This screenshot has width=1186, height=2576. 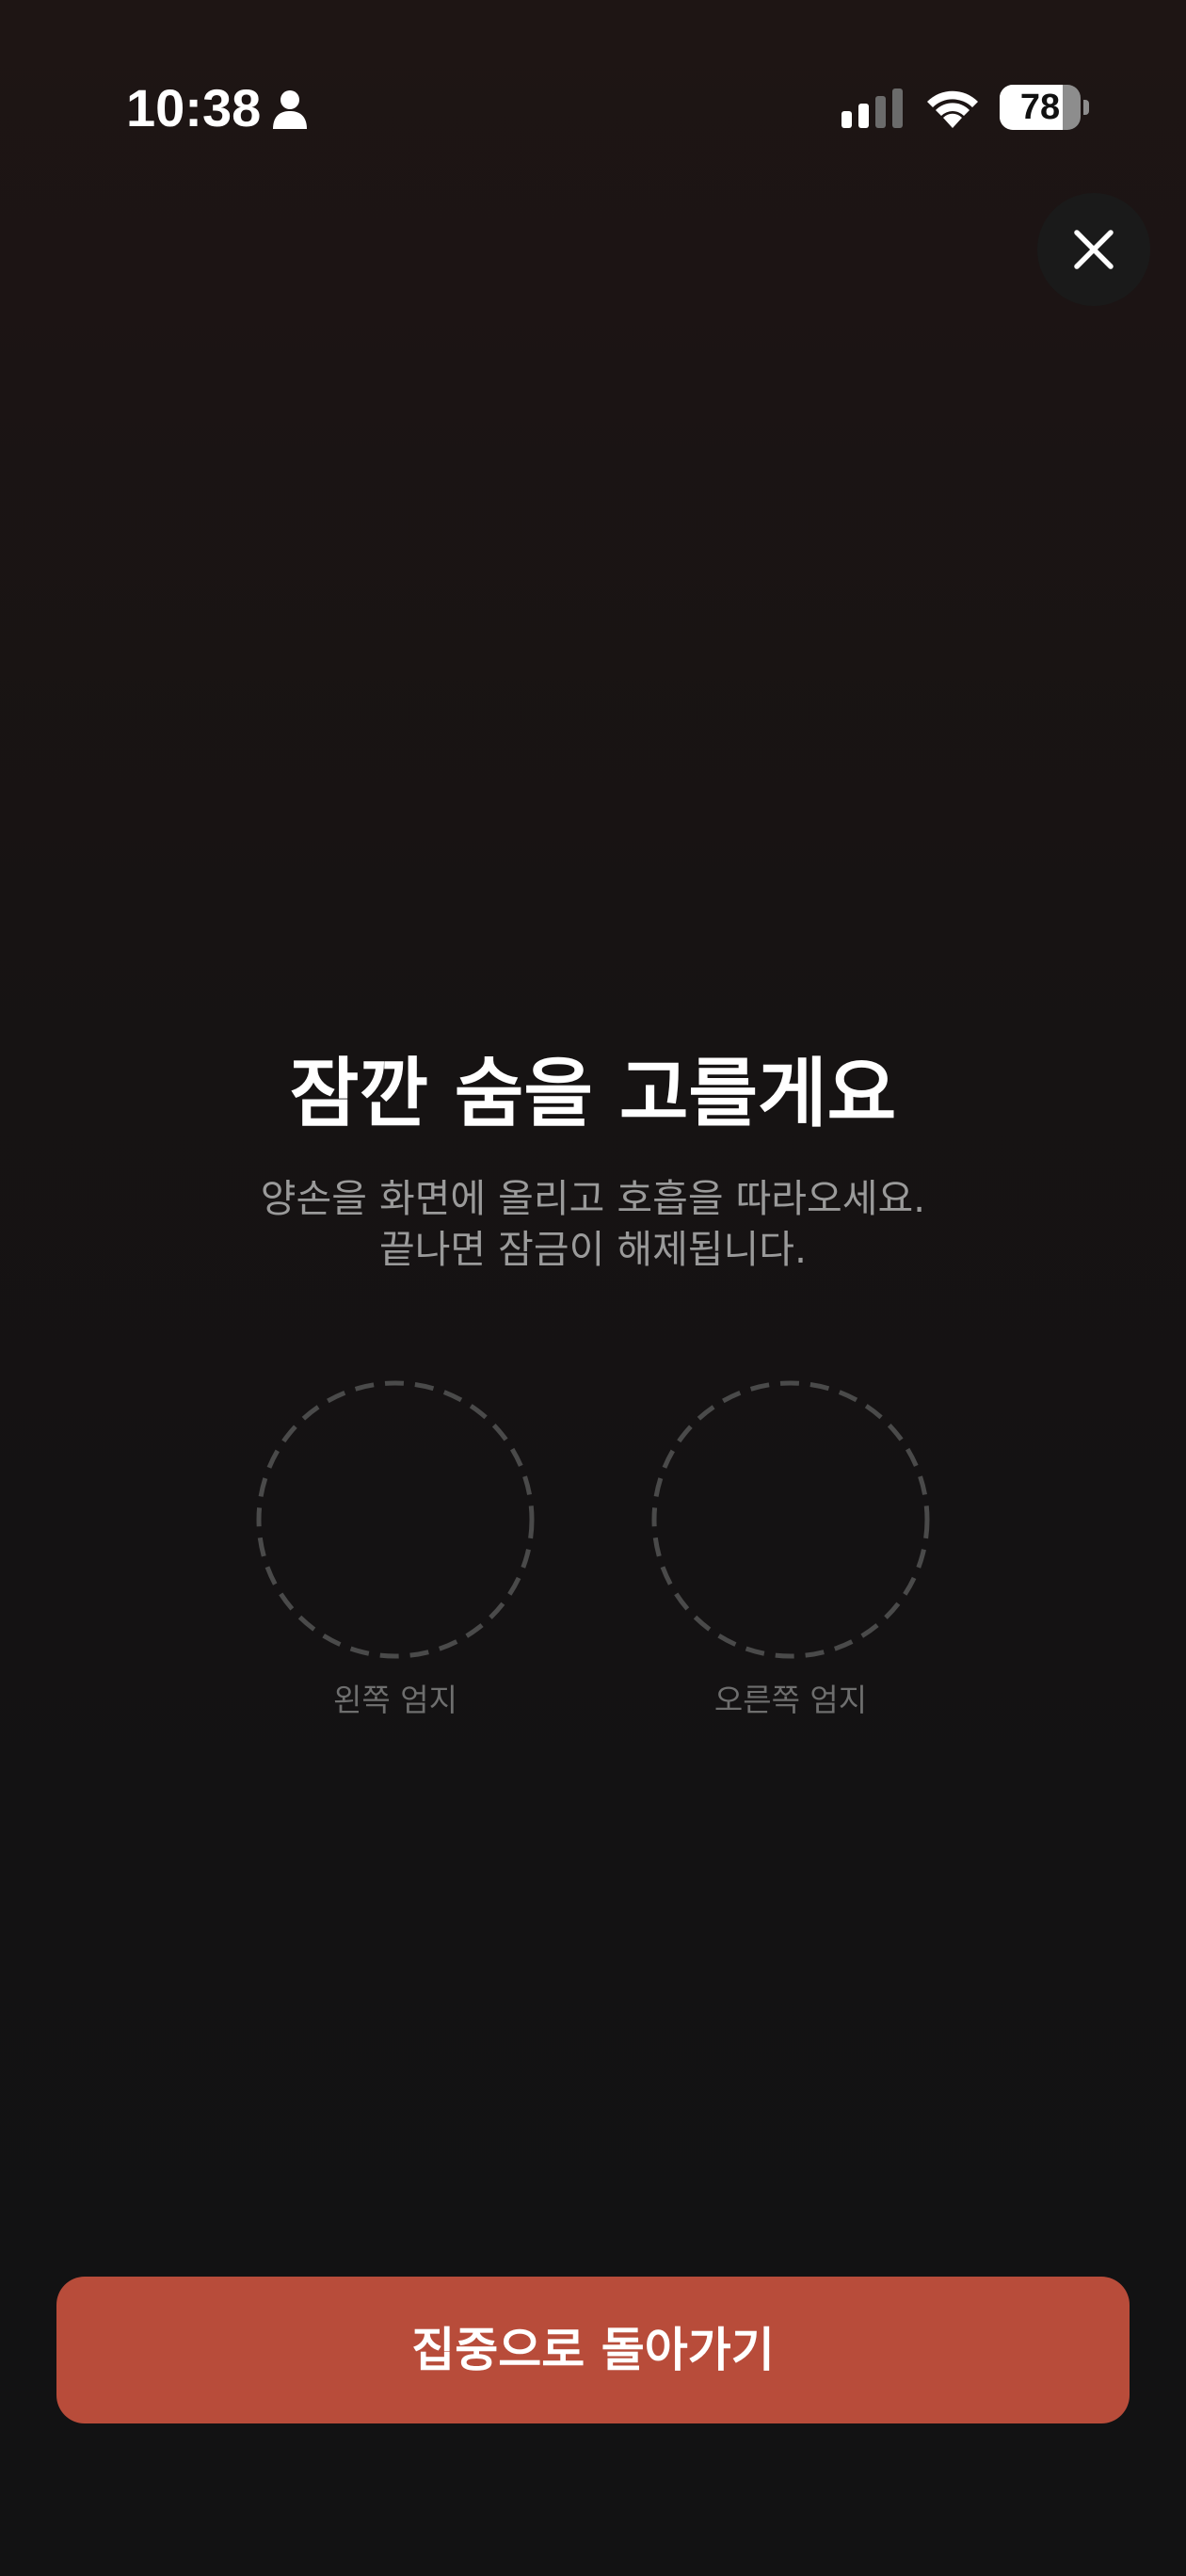 I want to click on battery-icon: 78, so click(x=1045, y=107).